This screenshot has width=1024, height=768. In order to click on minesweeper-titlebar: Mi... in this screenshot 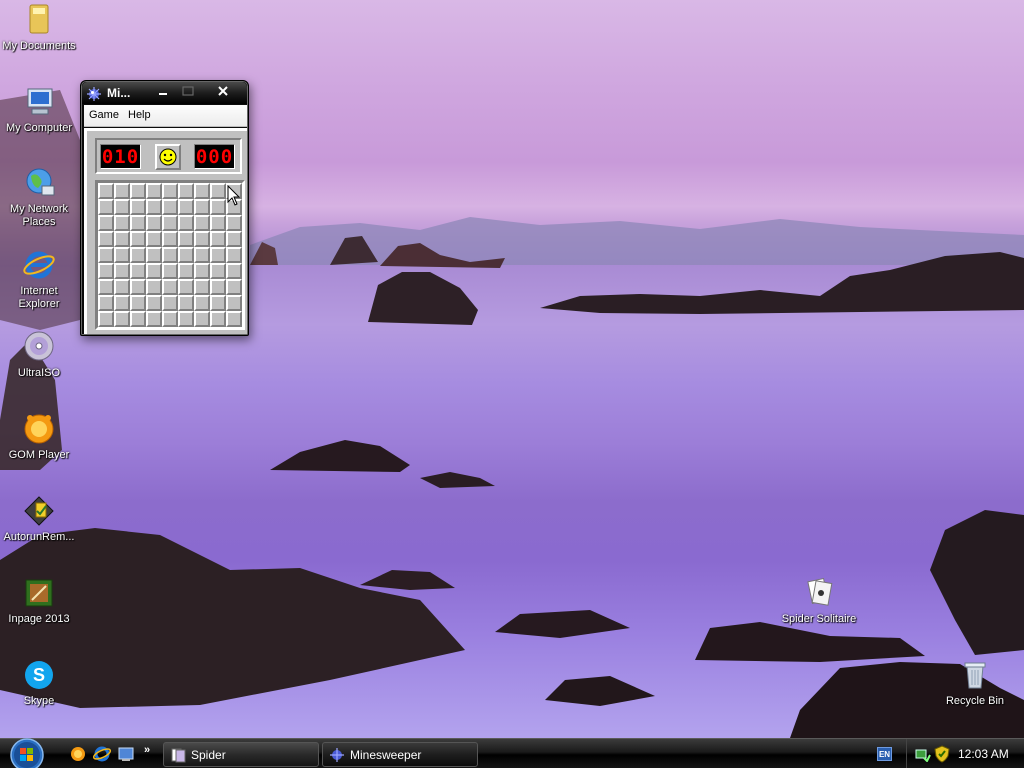, I will do `click(164, 93)`.